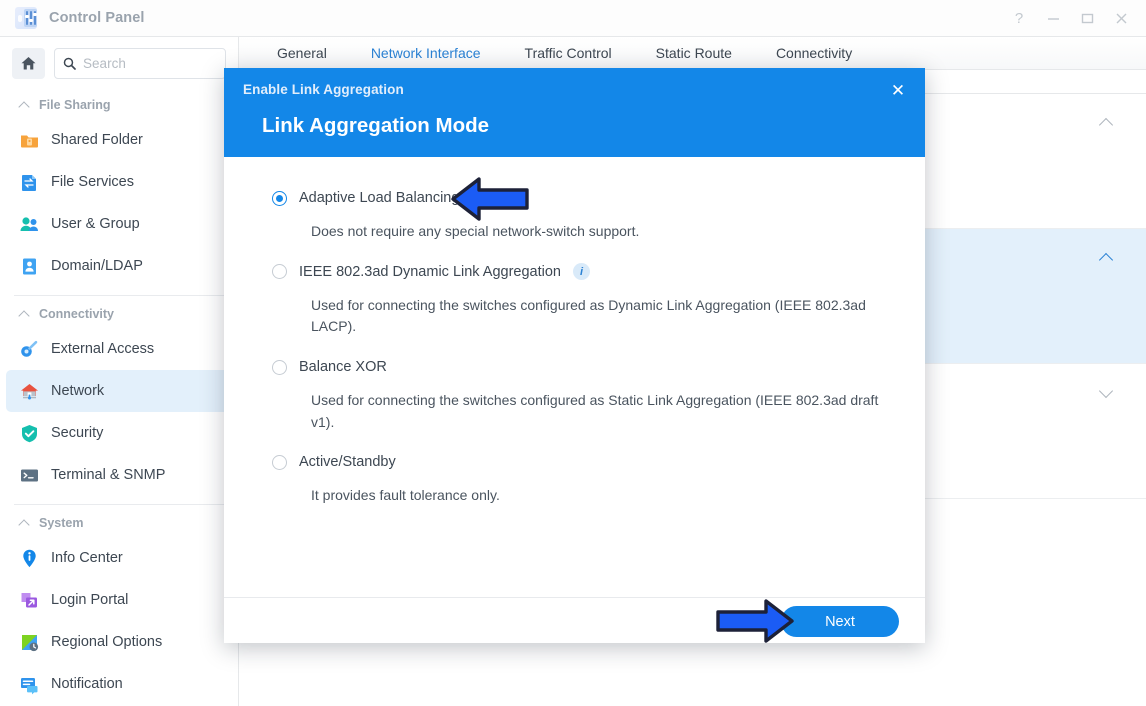 The width and height of the screenshot is (1146, 706). I want to click on regional-options-icon, so click(29, 642).